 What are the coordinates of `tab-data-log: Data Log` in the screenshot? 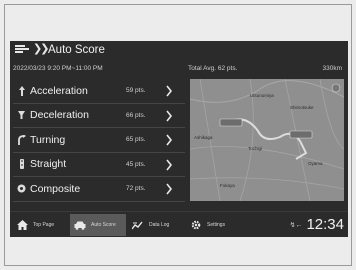 It's located at (156, 225).